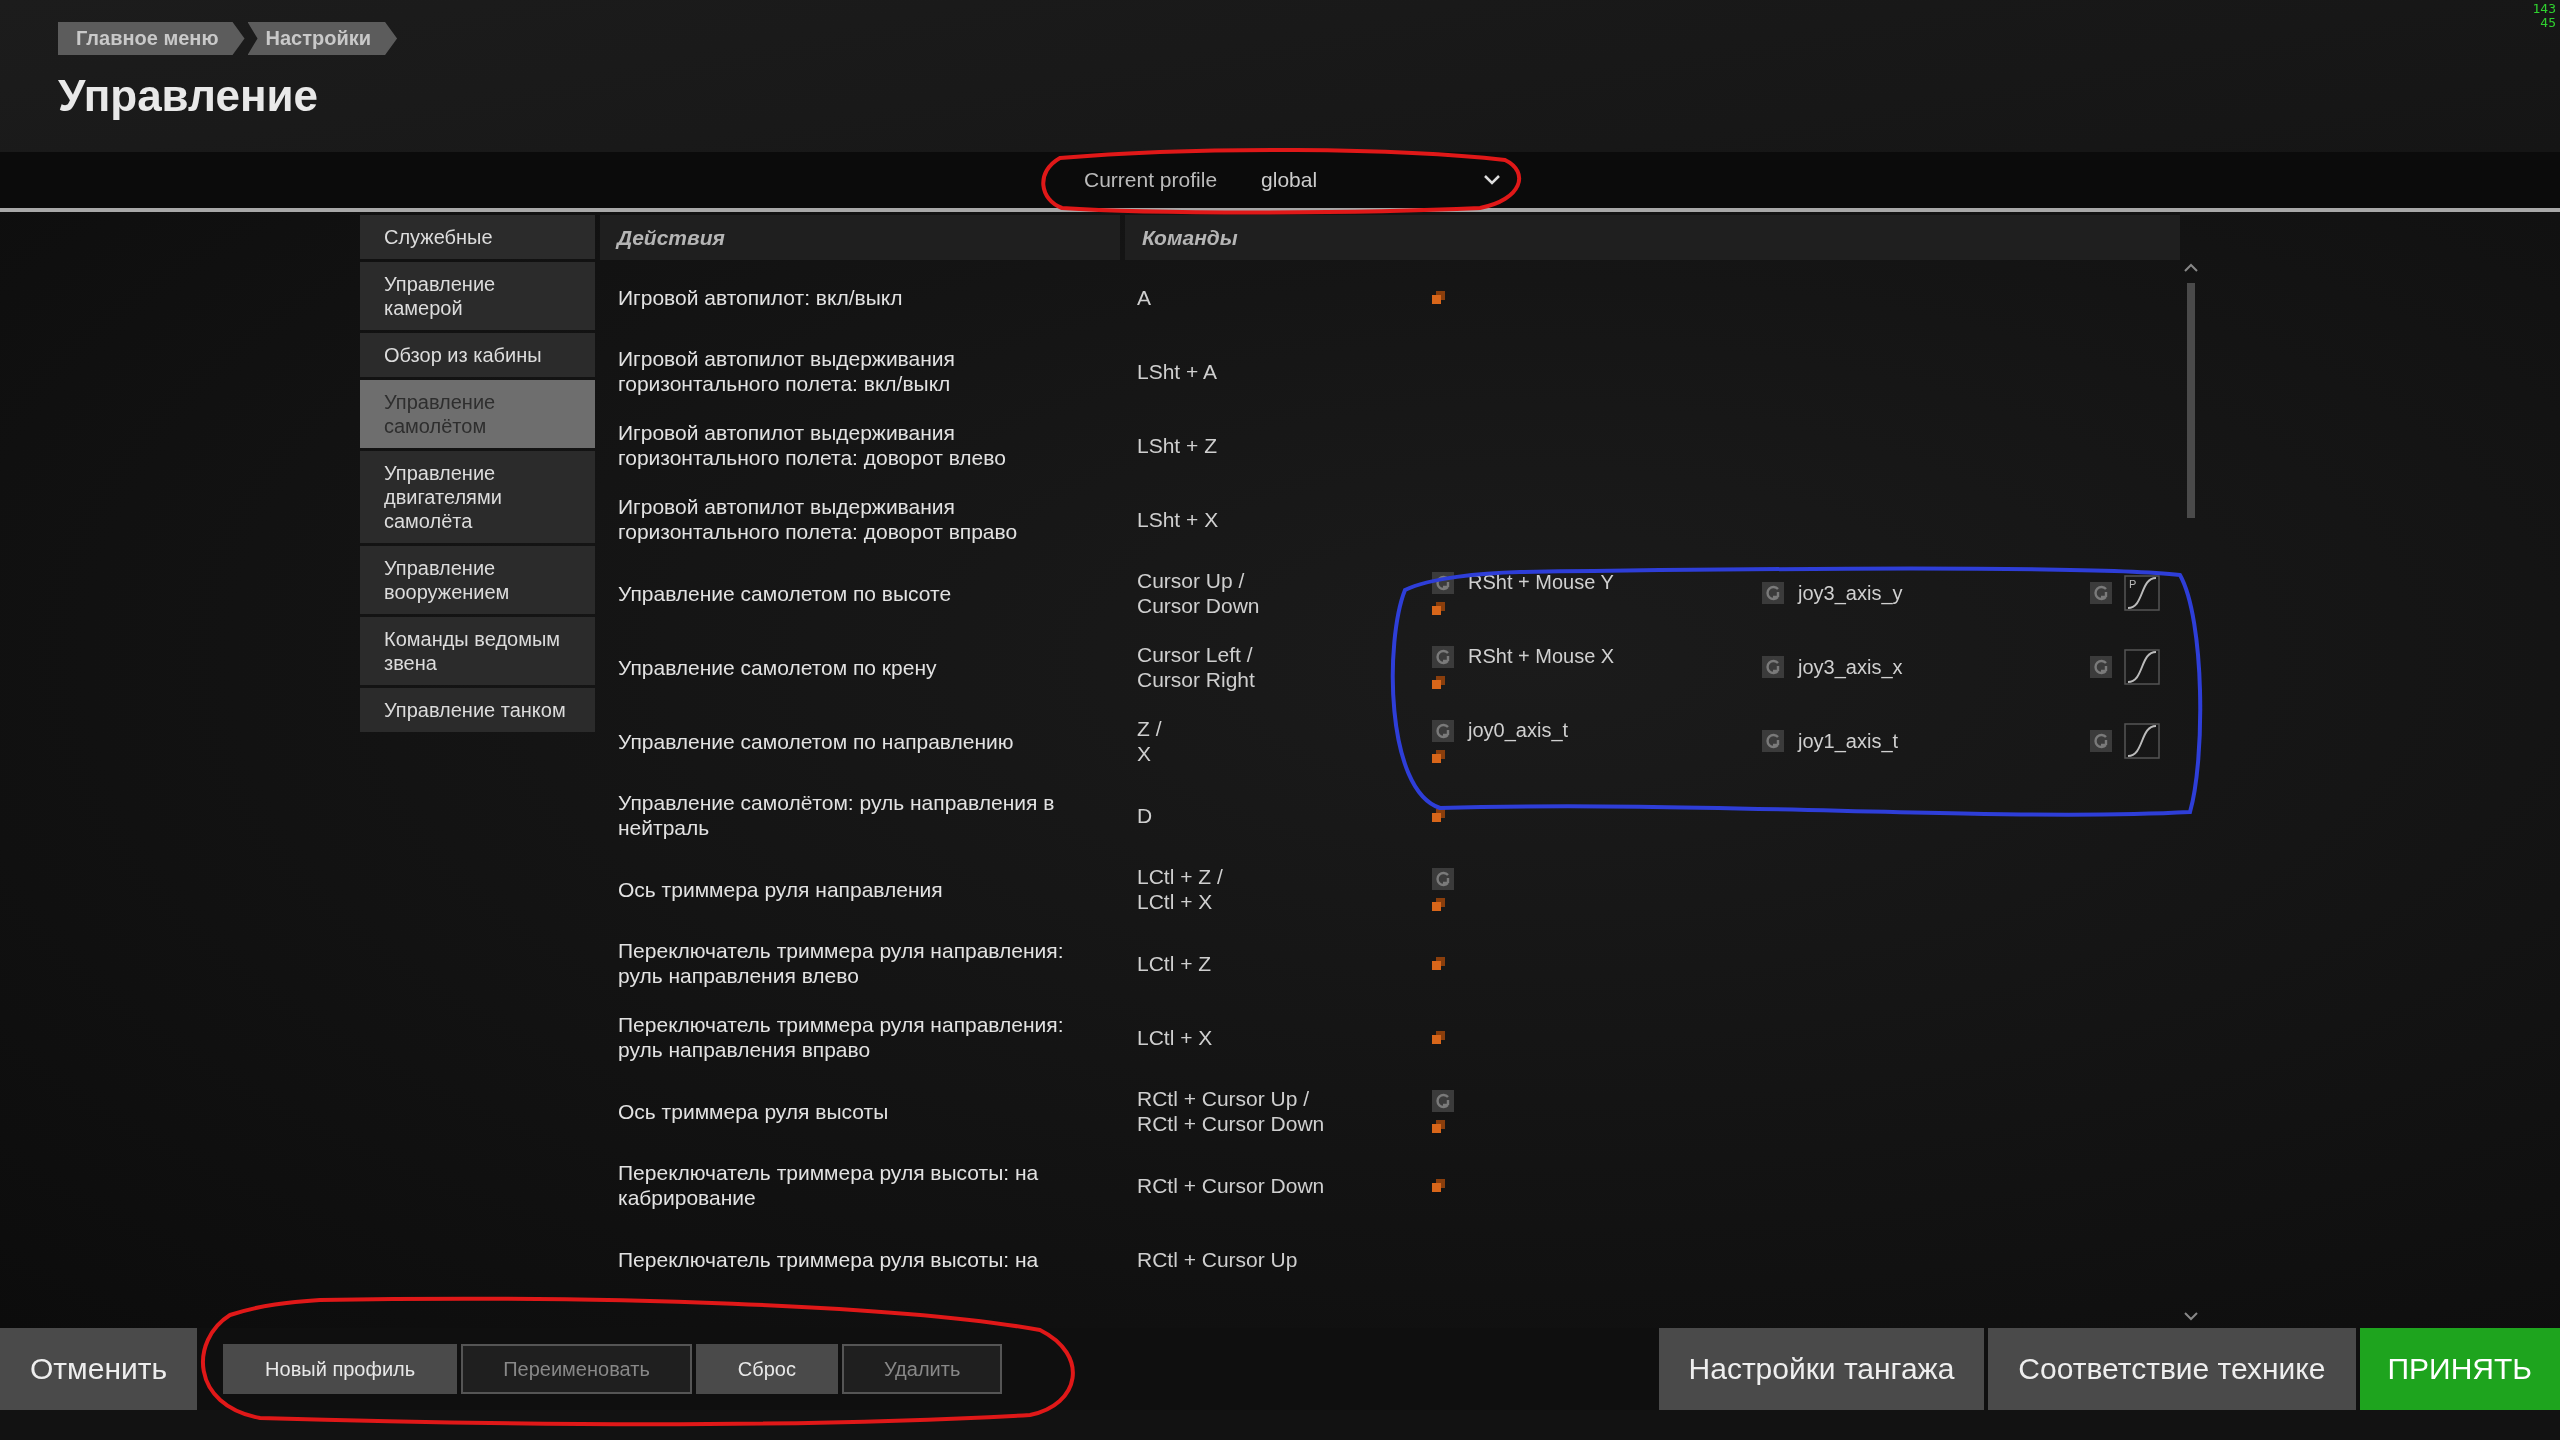  I want to click on key-binding: RCtl + Cursor Up / RCtl + Cursor Down, so click(1270, 1111).